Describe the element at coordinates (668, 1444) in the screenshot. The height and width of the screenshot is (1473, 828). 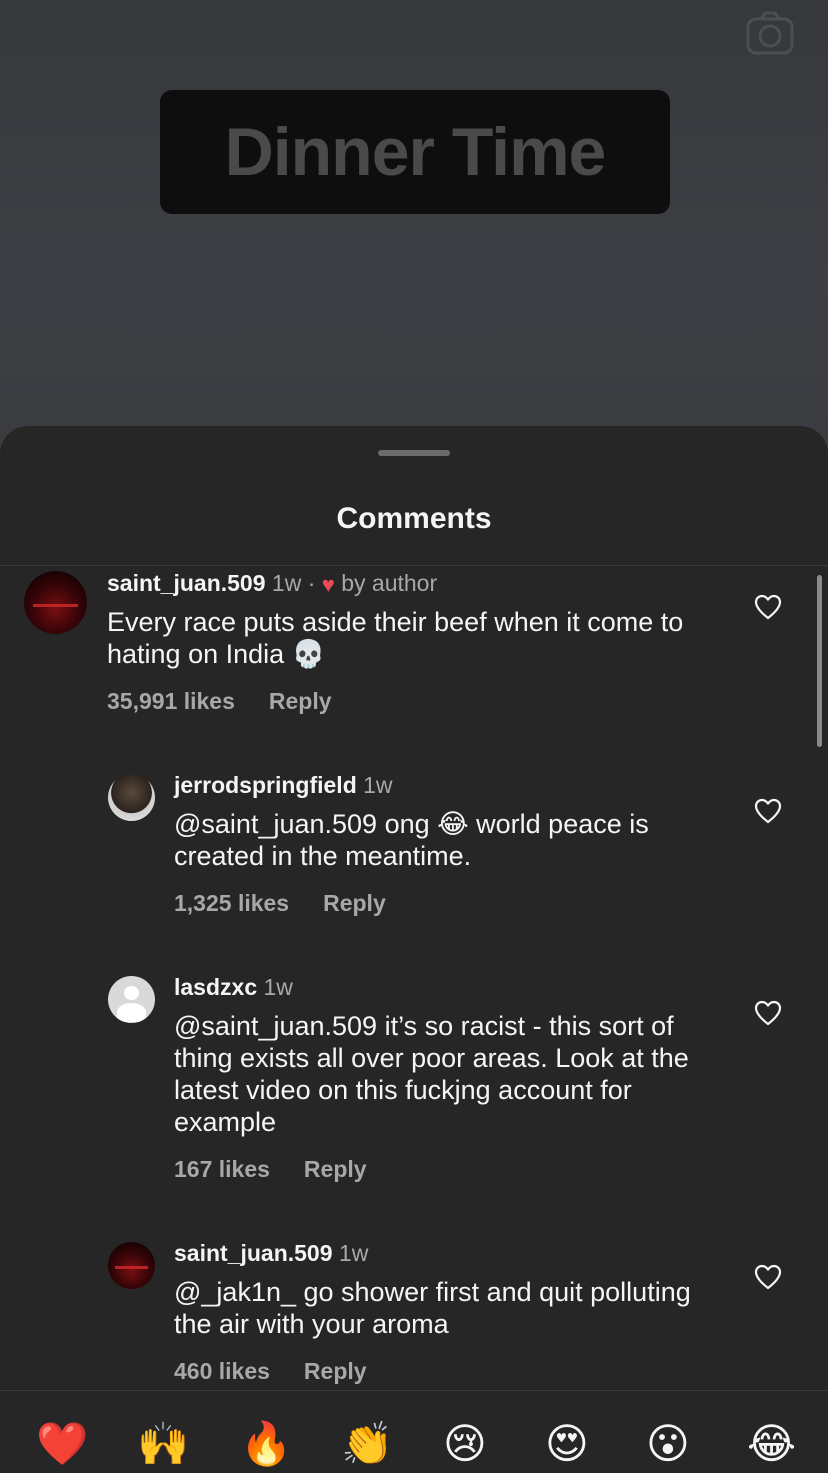
I see `emoji-surprised: 😮` at that location.